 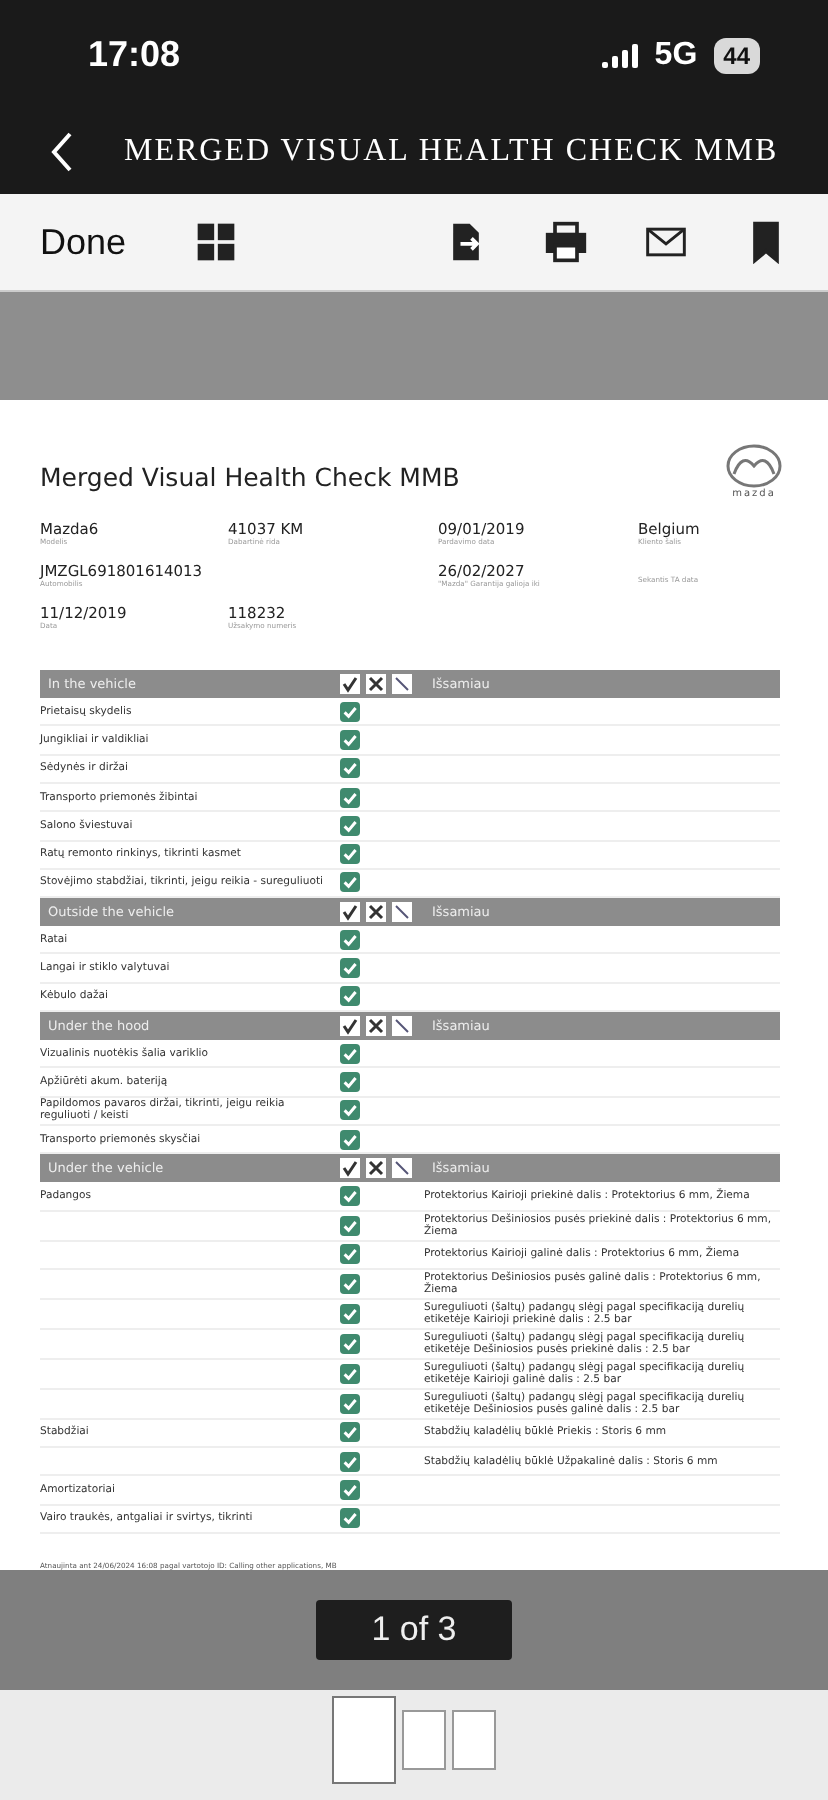 I want to click on done-button: Done, so click(x=83, y=242).